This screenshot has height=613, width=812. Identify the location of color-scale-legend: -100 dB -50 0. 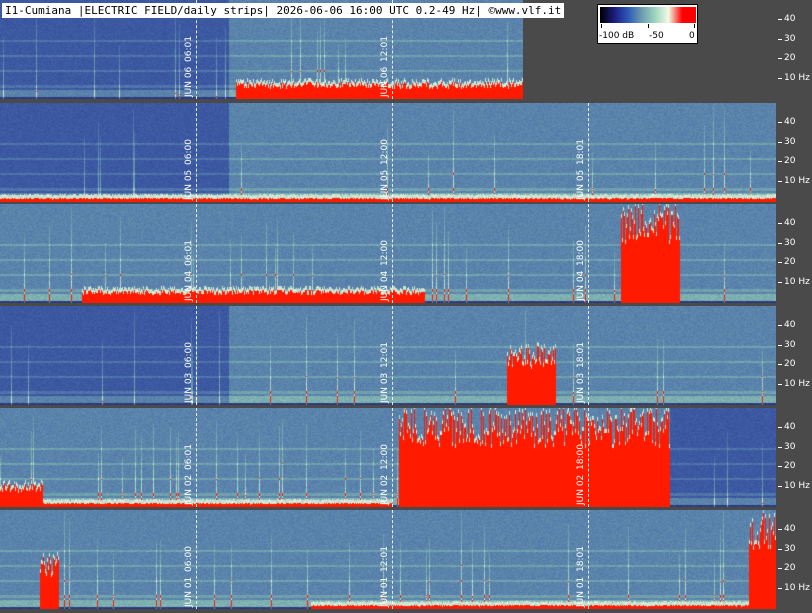
(647, 24).